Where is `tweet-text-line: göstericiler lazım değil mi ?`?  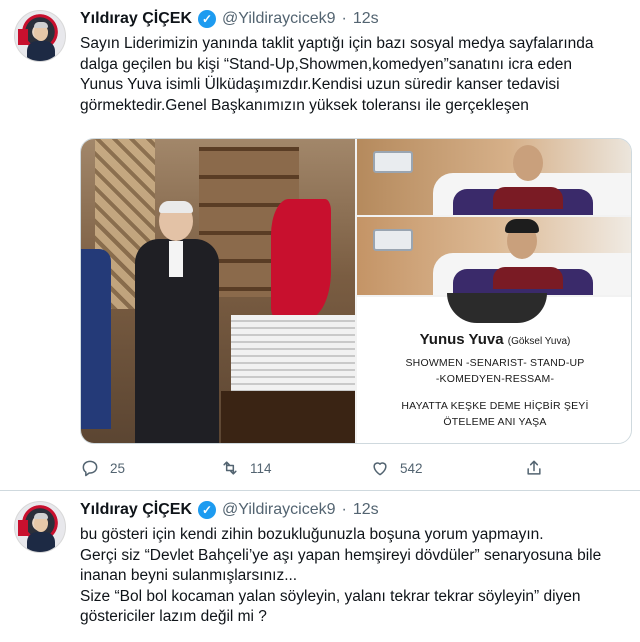
tweet-text-line: göstericiler lazım değil mi ? is located at coordinates (173, 616).